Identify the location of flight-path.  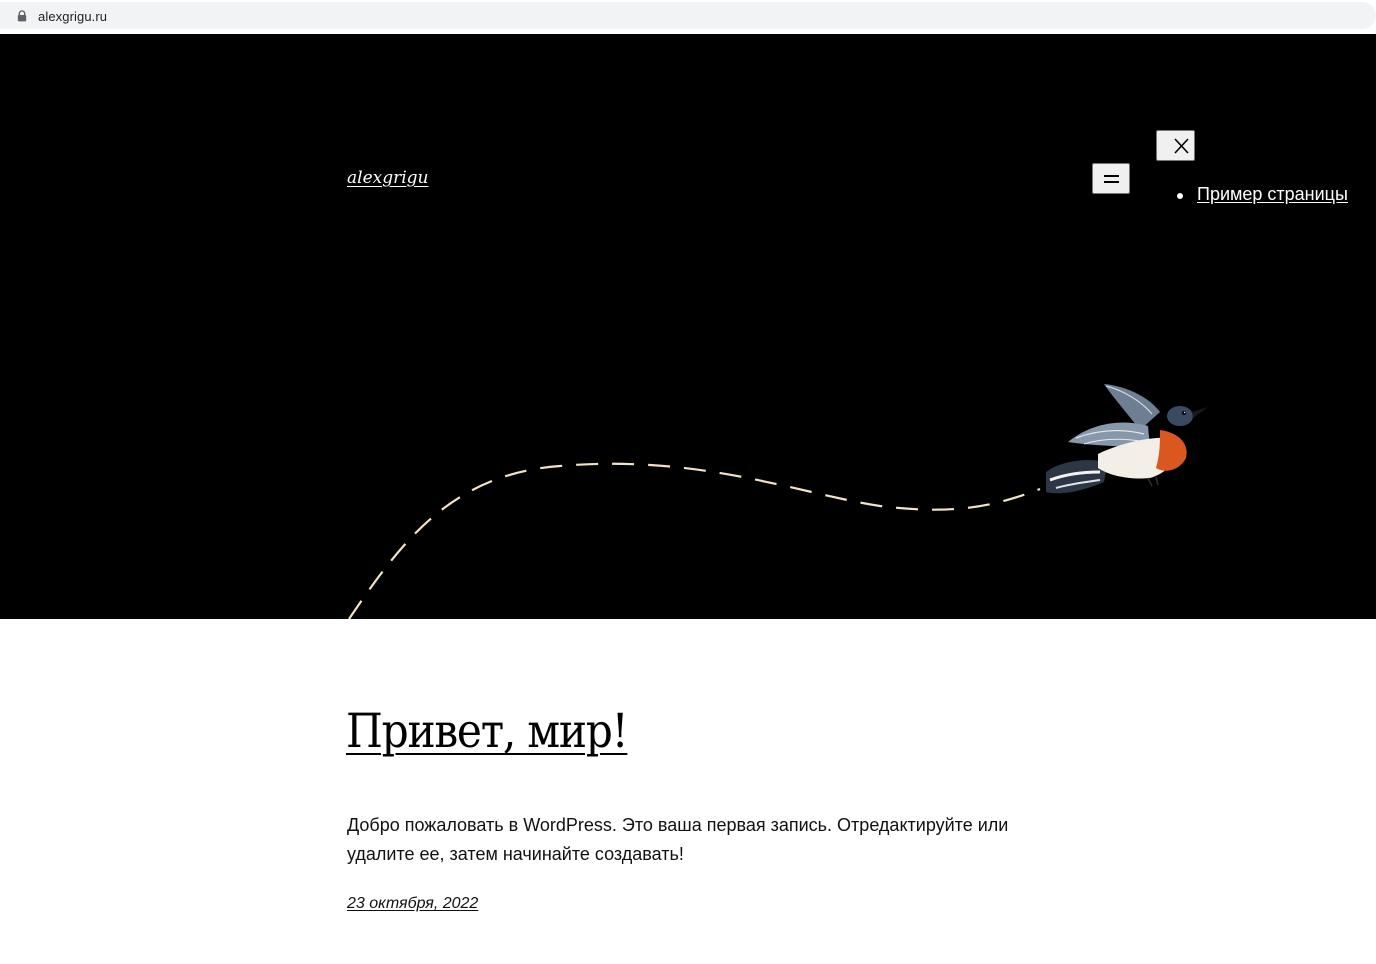
(694, 540).